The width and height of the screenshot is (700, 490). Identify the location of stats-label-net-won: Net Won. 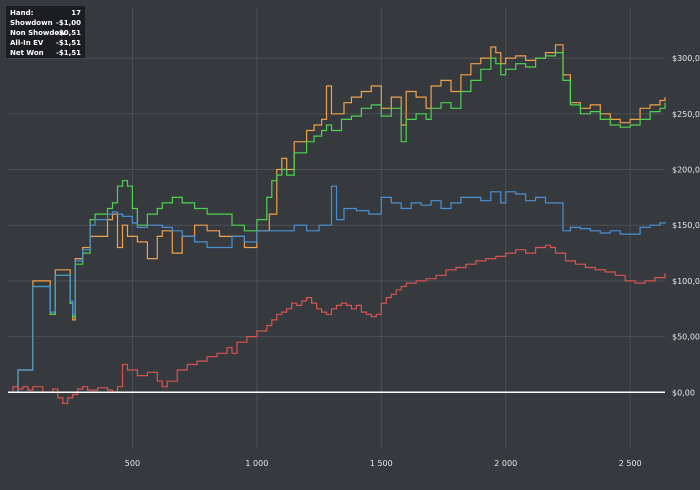
(27, 53).